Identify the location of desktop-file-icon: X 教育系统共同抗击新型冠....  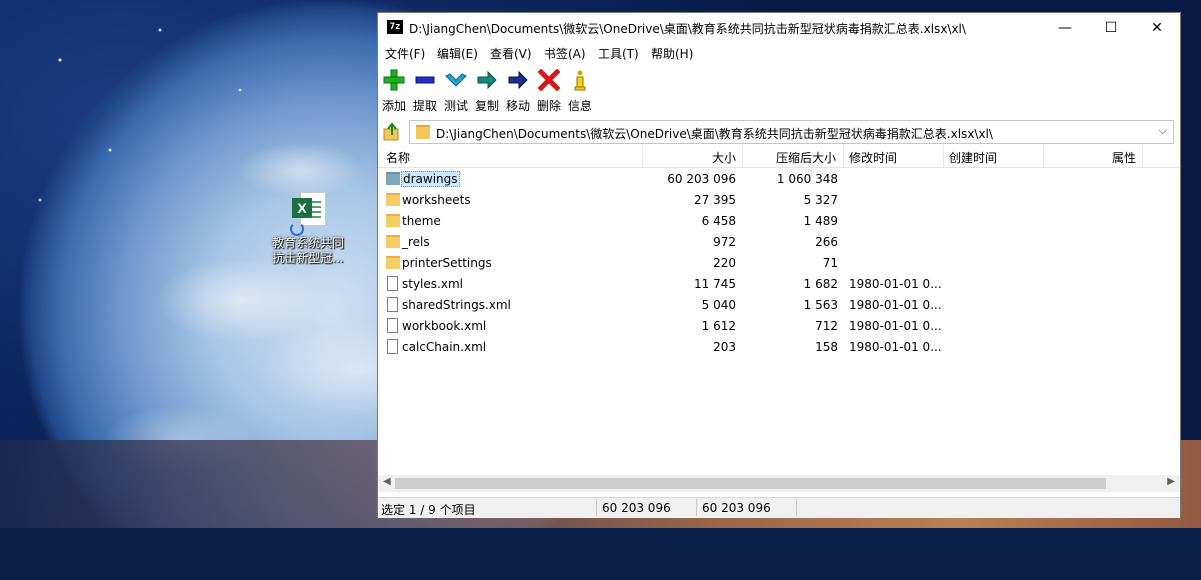
(308, 228).